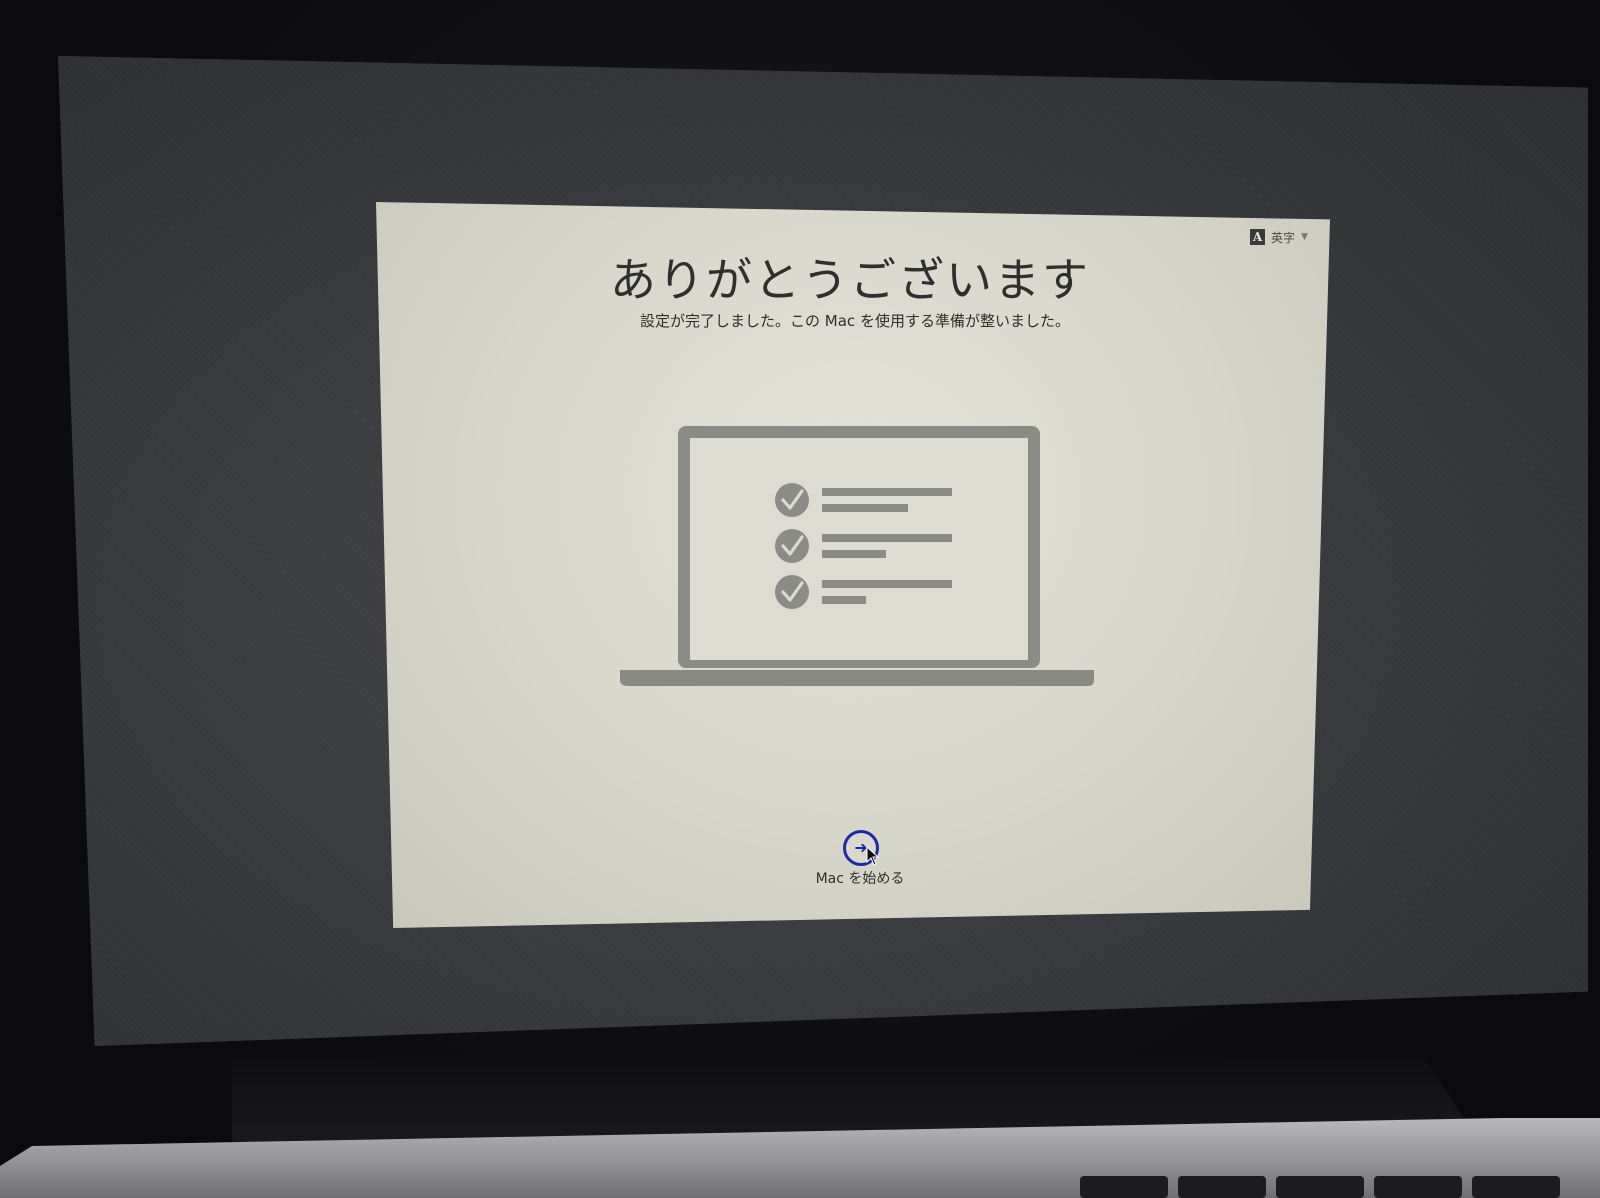 This screenshot has width=1600, height=1198. What do you see at coordinates (1304, 237) in the screenshot?
I see `chevron-down-icon: ▼` at bounding box center [1304, 237].